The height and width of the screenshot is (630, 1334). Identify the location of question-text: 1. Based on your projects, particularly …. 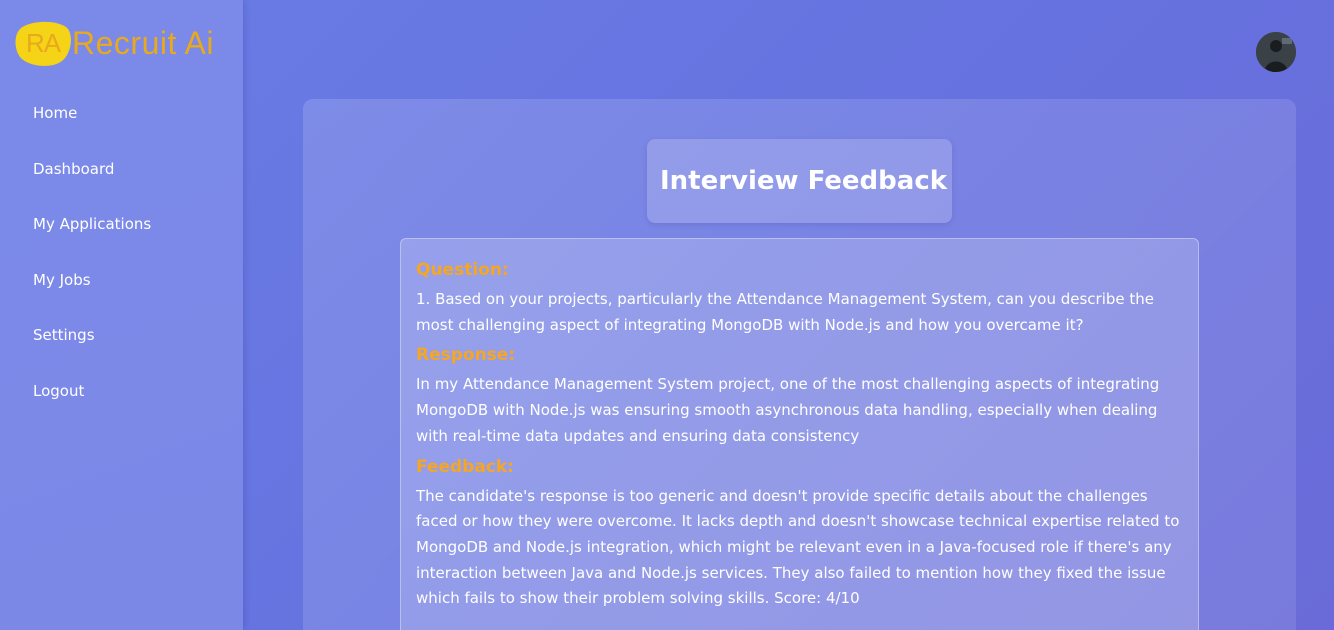
(785, 312).